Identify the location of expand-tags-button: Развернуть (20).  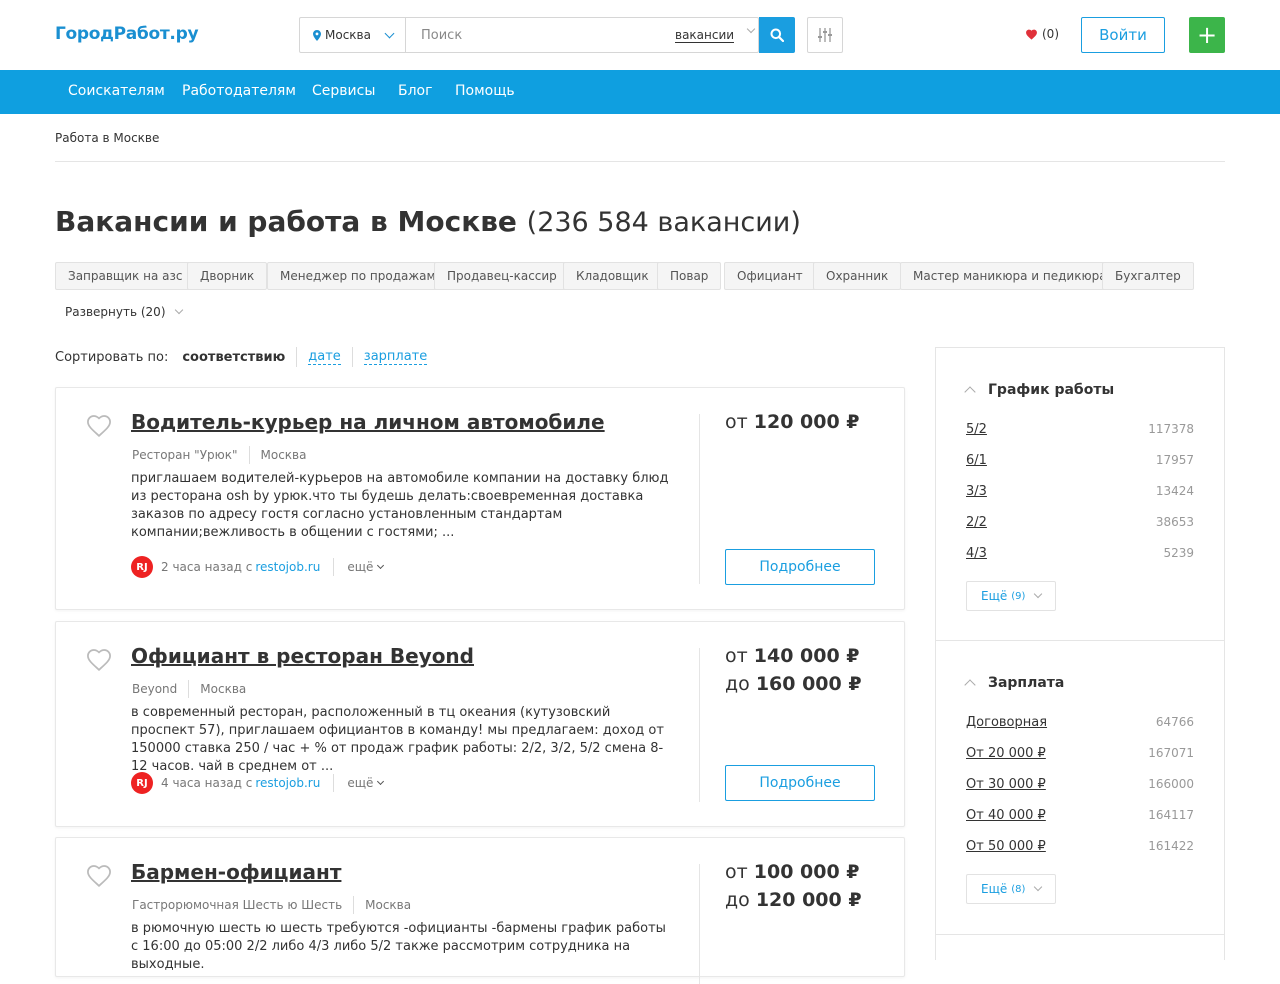
(124, 312).